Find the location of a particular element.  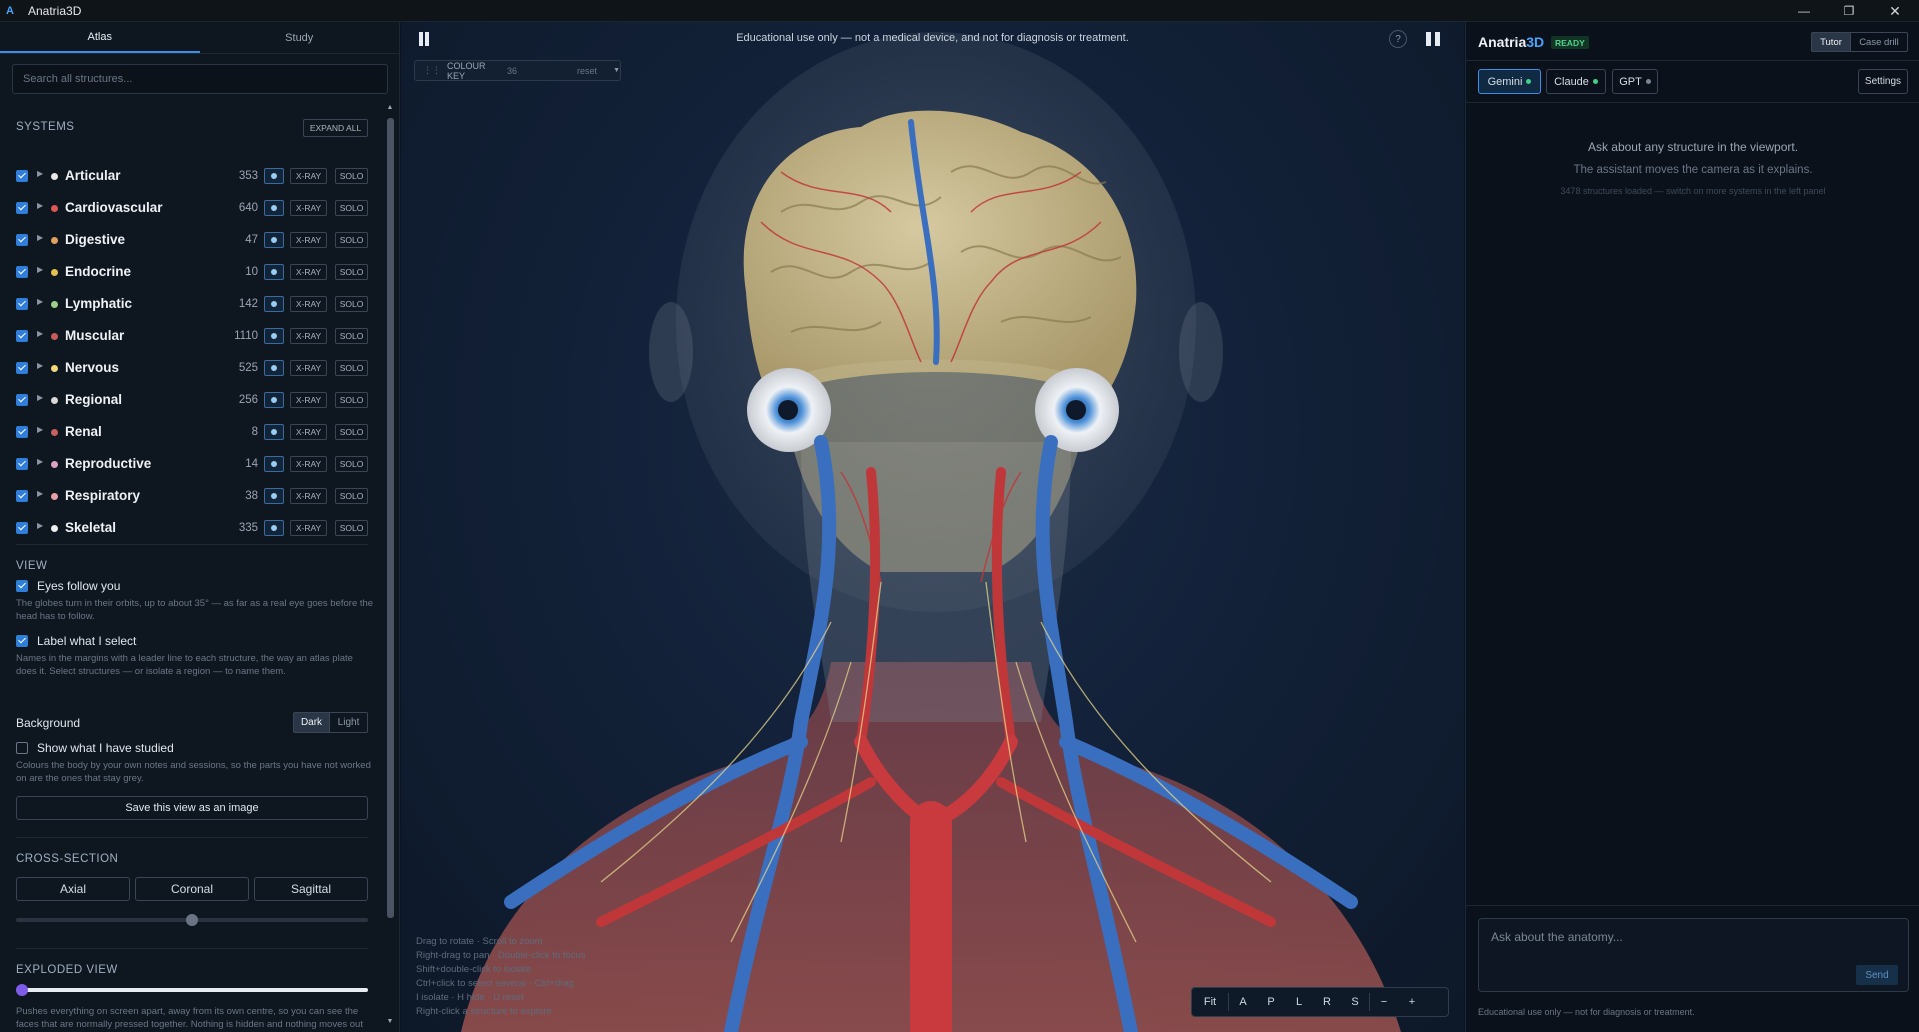

help-button: ? is located at coordinates (1398, 39).